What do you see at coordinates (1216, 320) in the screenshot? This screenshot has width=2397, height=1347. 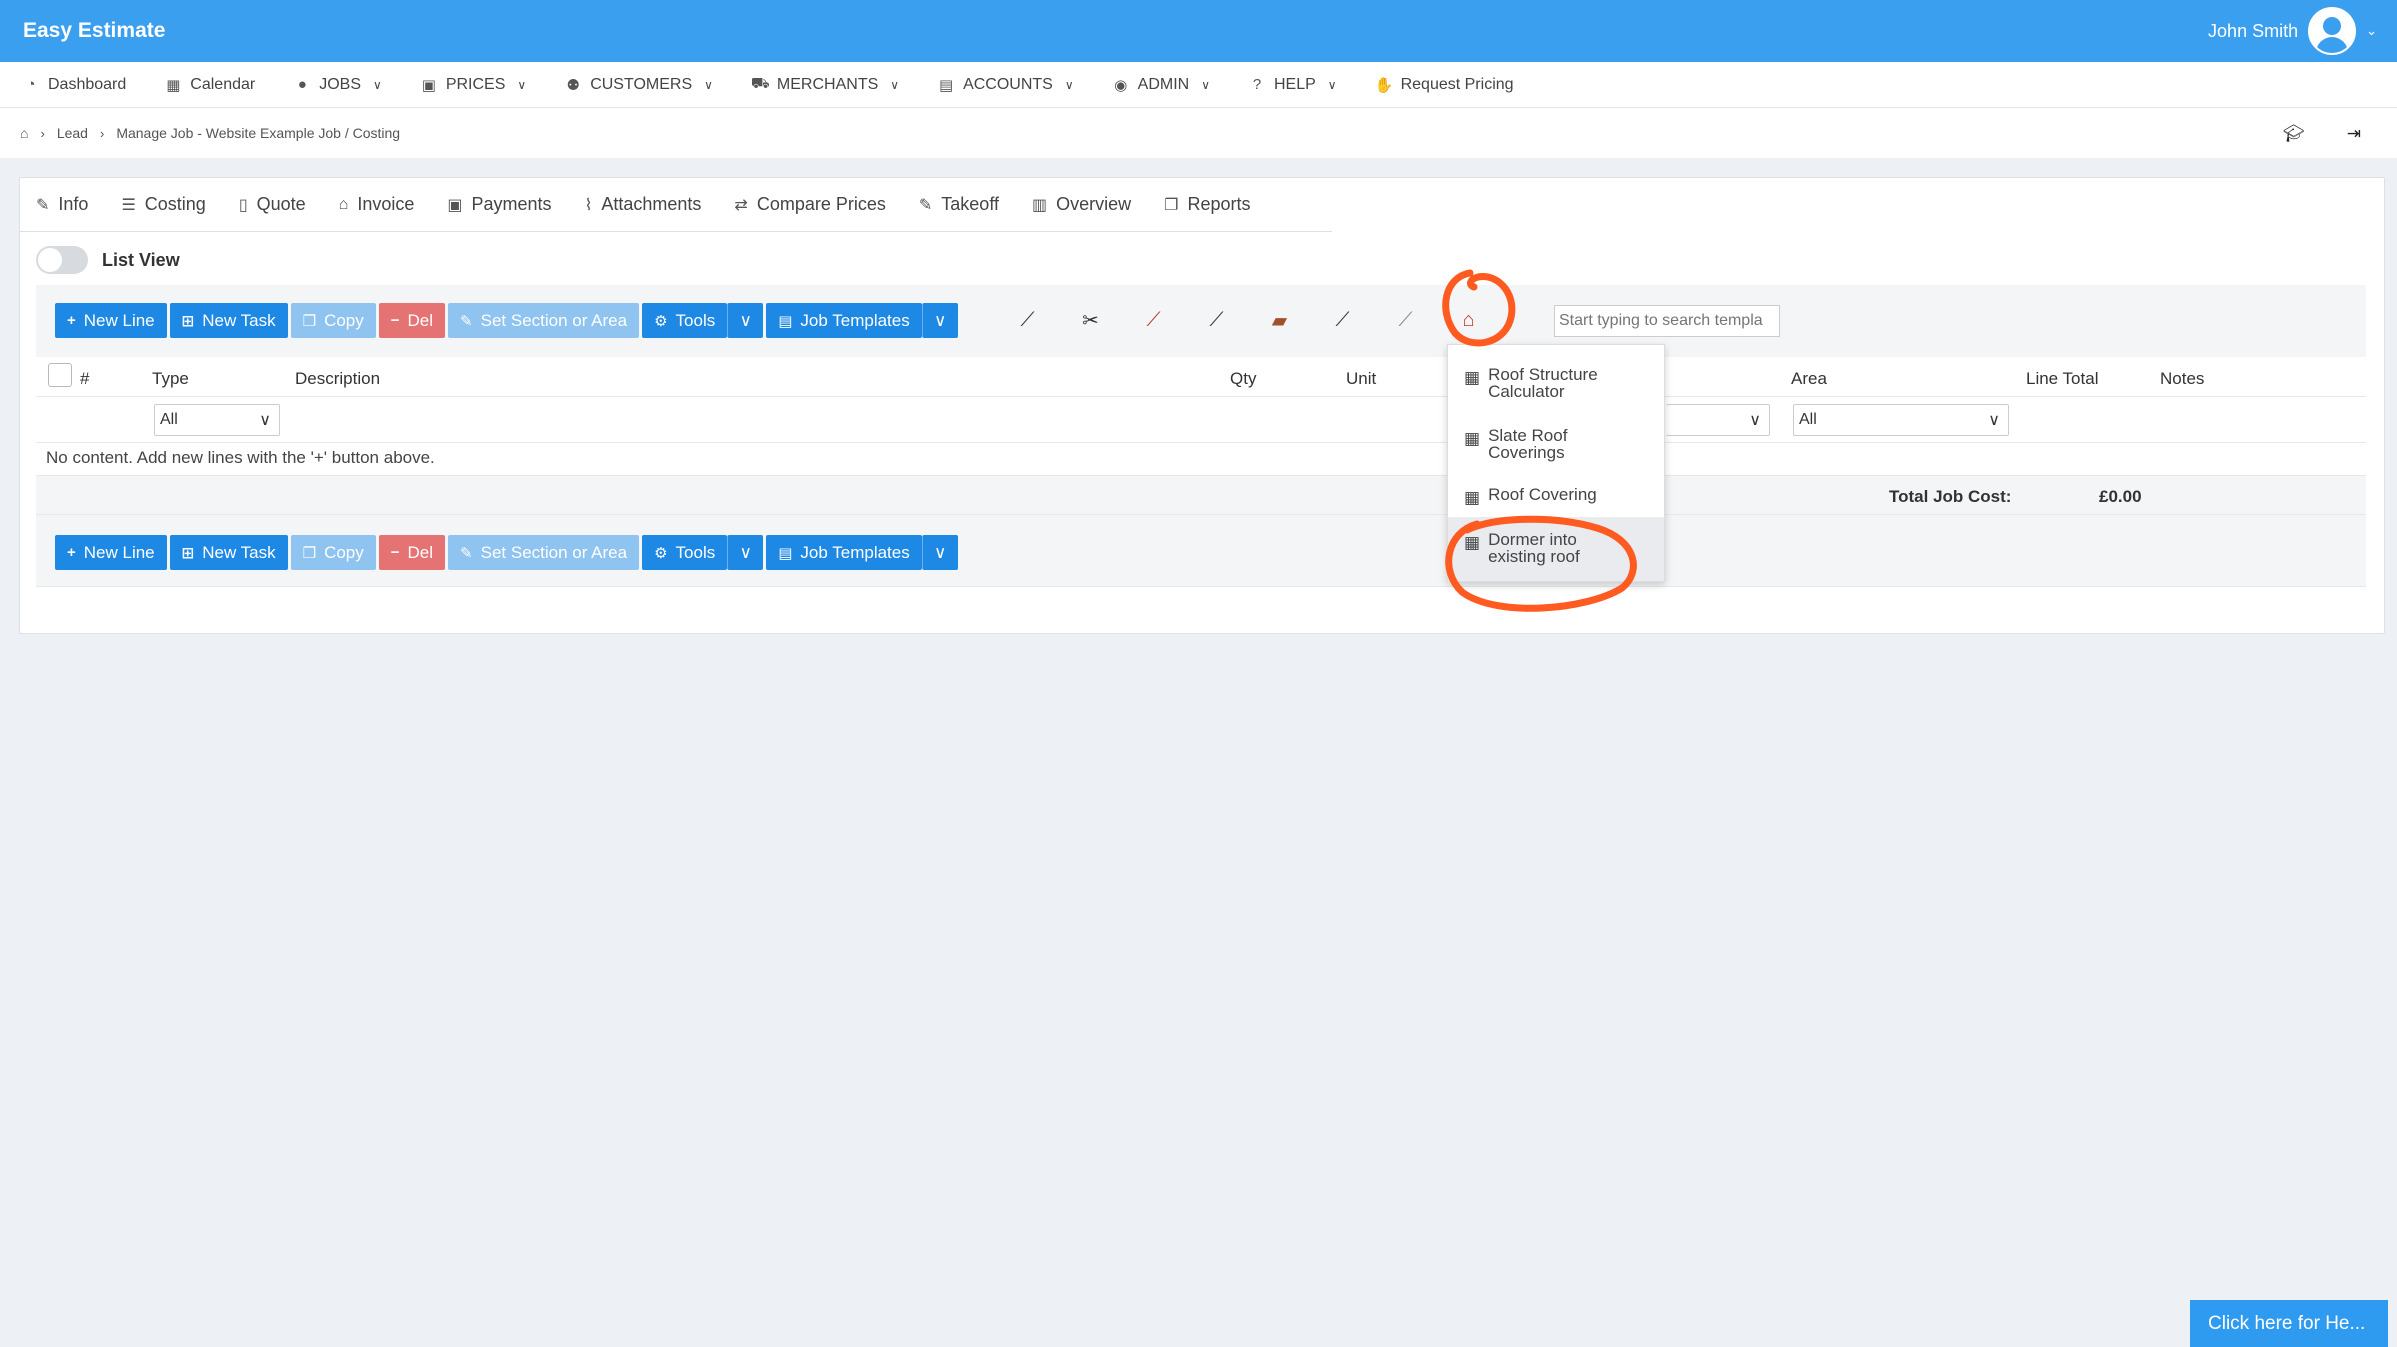 I see `paintbrush-icon: ⟋` at bounding box center [1216, 320].